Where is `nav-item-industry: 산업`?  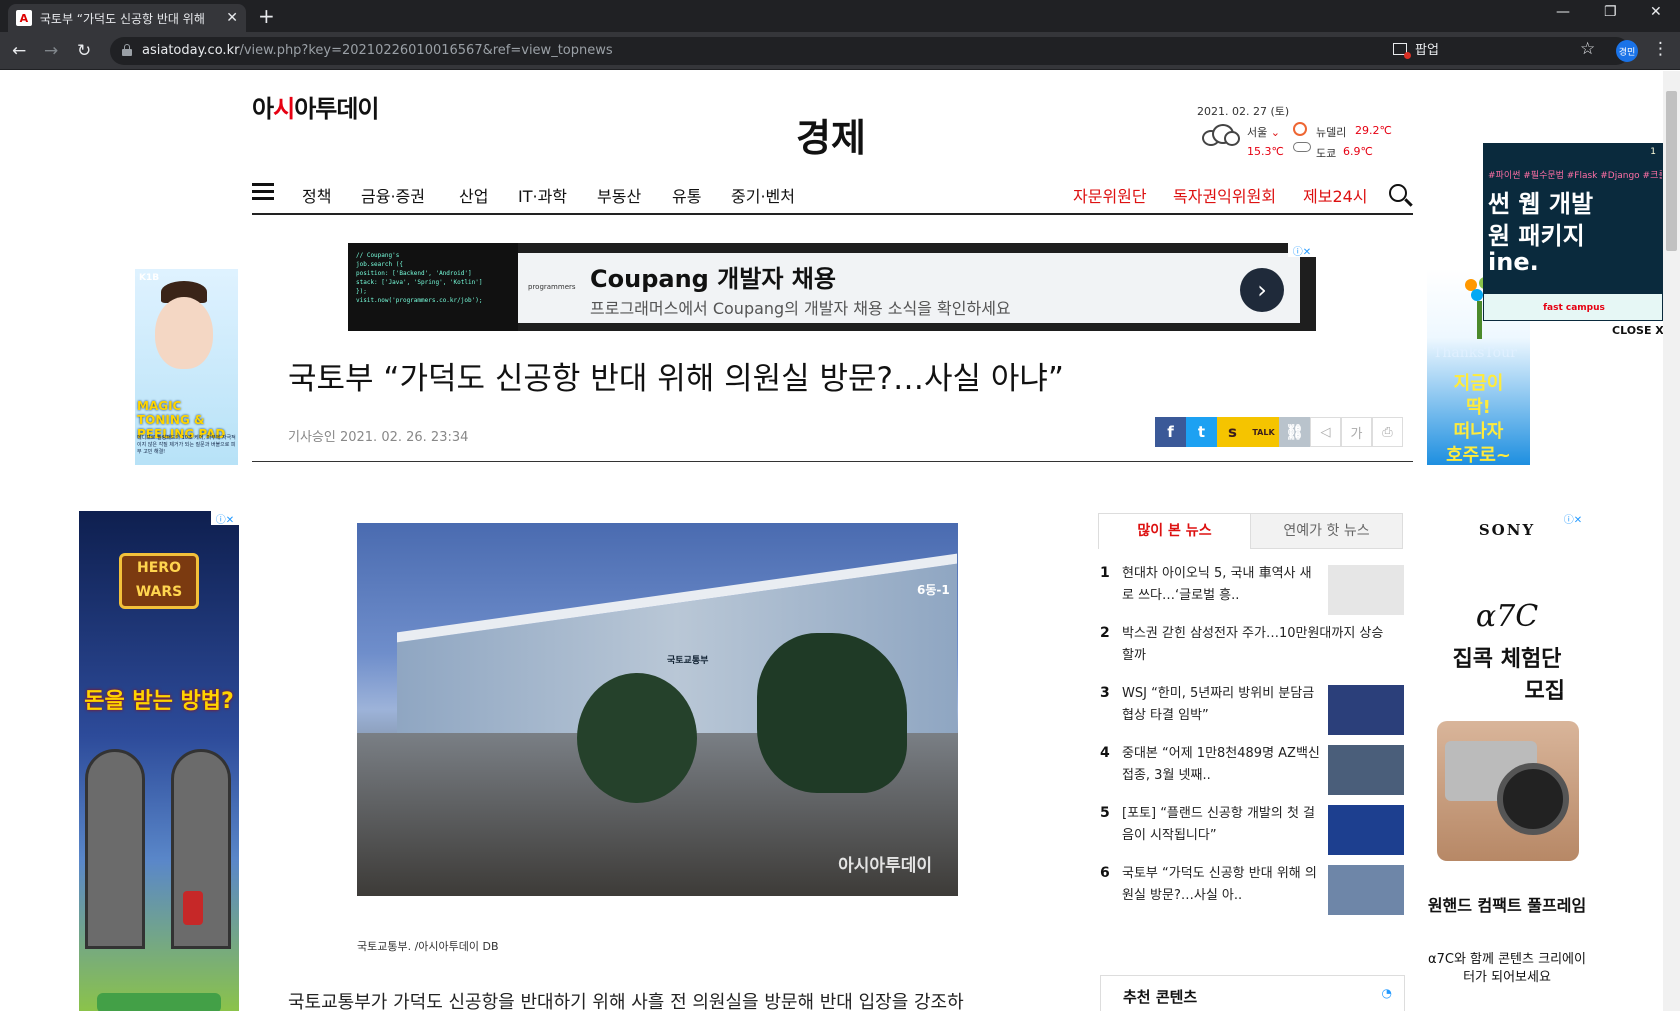
nav-item-industry: 산업 is located at coordinates (473, 195).